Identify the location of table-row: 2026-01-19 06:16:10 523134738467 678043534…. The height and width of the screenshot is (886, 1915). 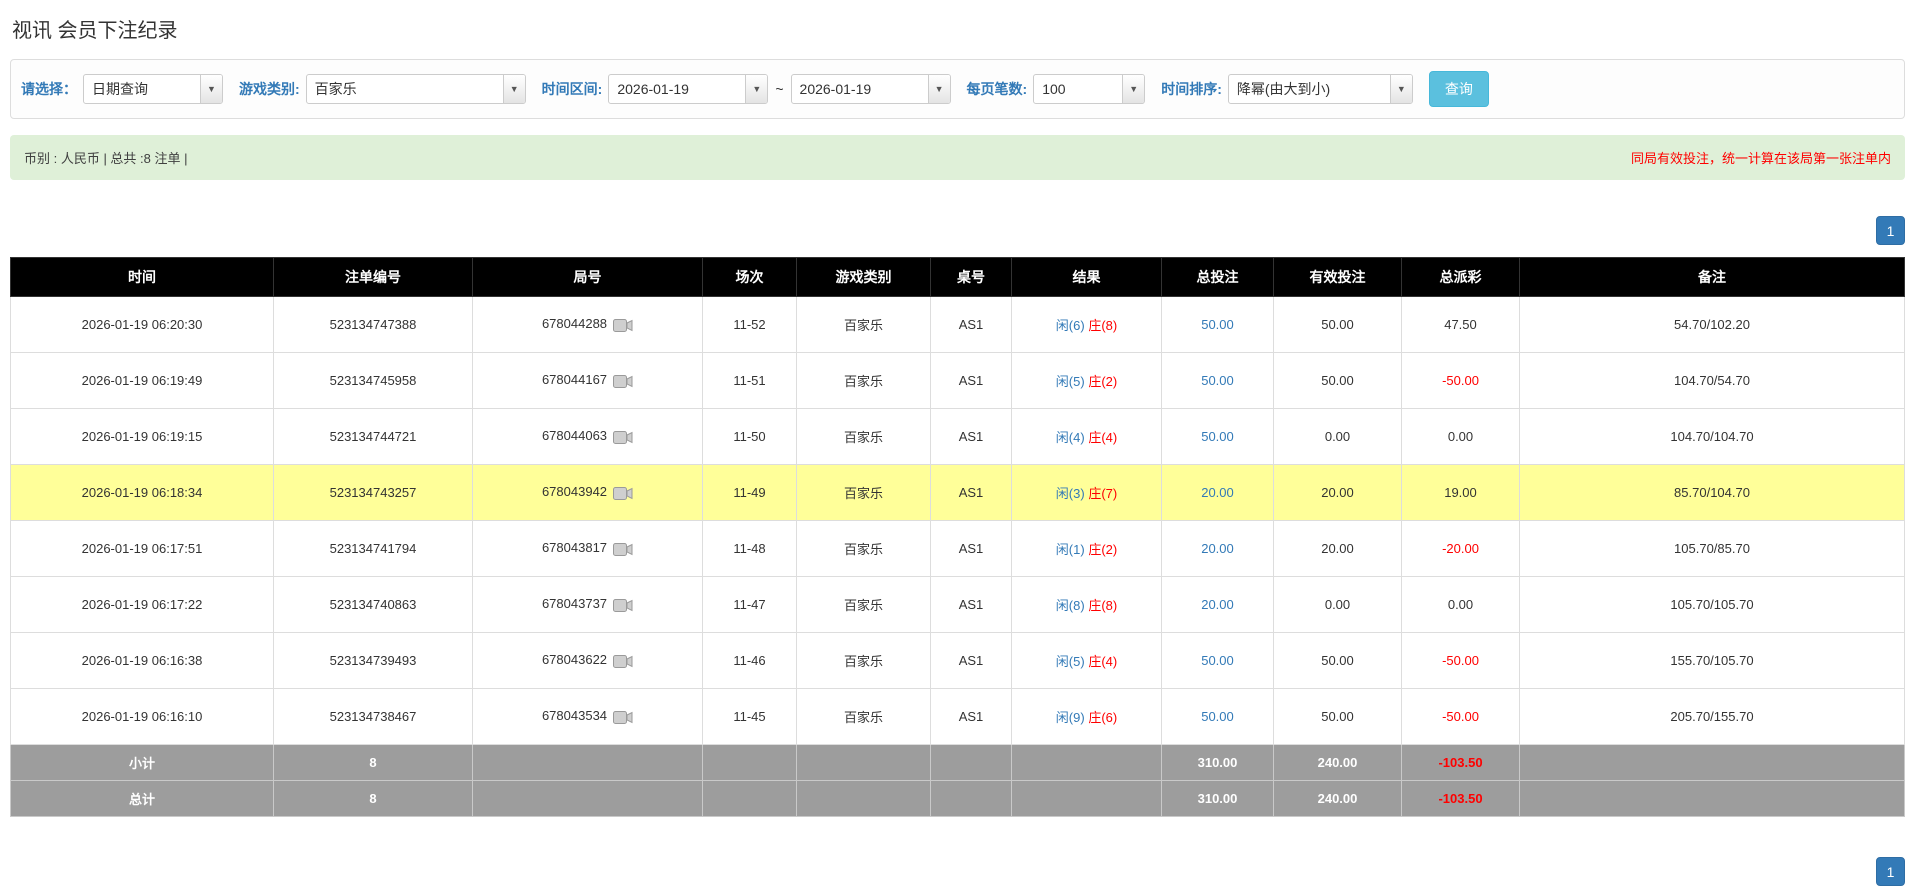
(957, 716).